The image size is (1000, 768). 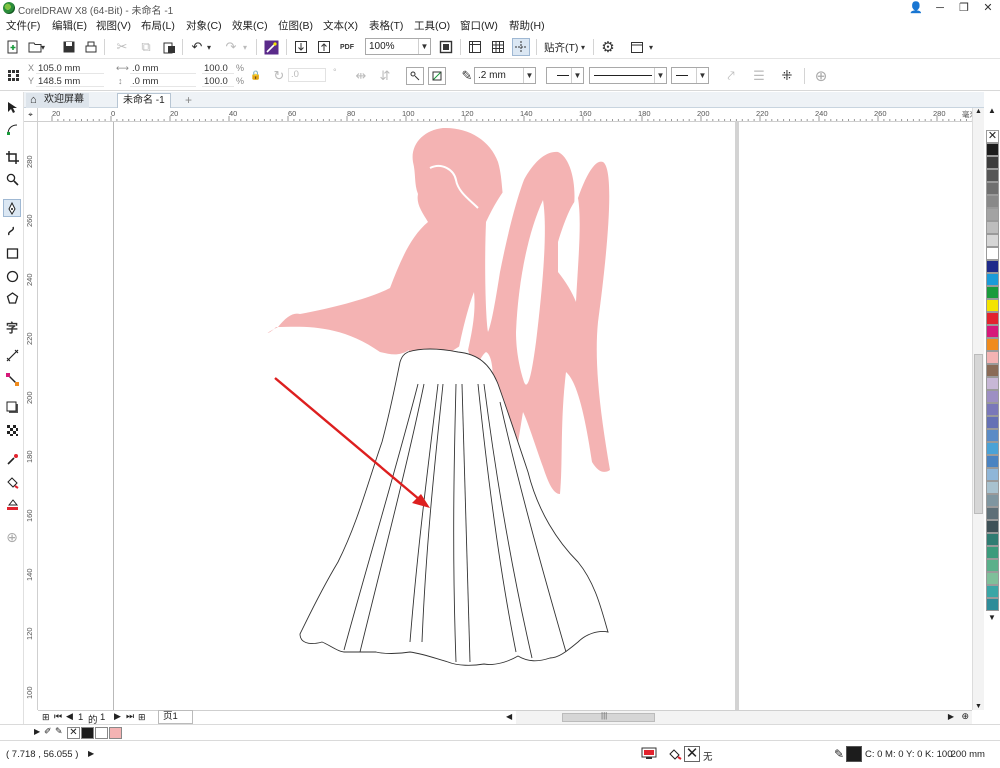 I want to click on show-rulers-icon, so click(x=475, y=47).